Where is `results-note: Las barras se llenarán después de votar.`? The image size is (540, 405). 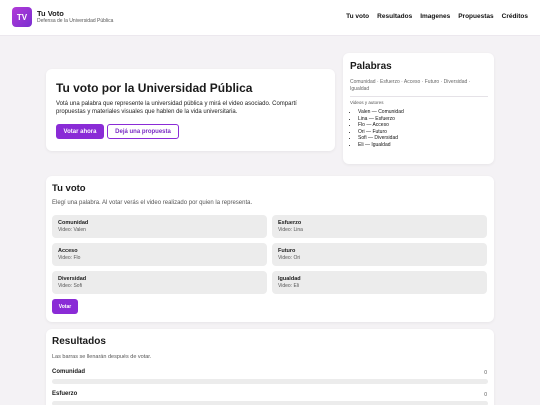 results-note: Las barras se llenarán después de votar. is located at coordinates (102, 357).